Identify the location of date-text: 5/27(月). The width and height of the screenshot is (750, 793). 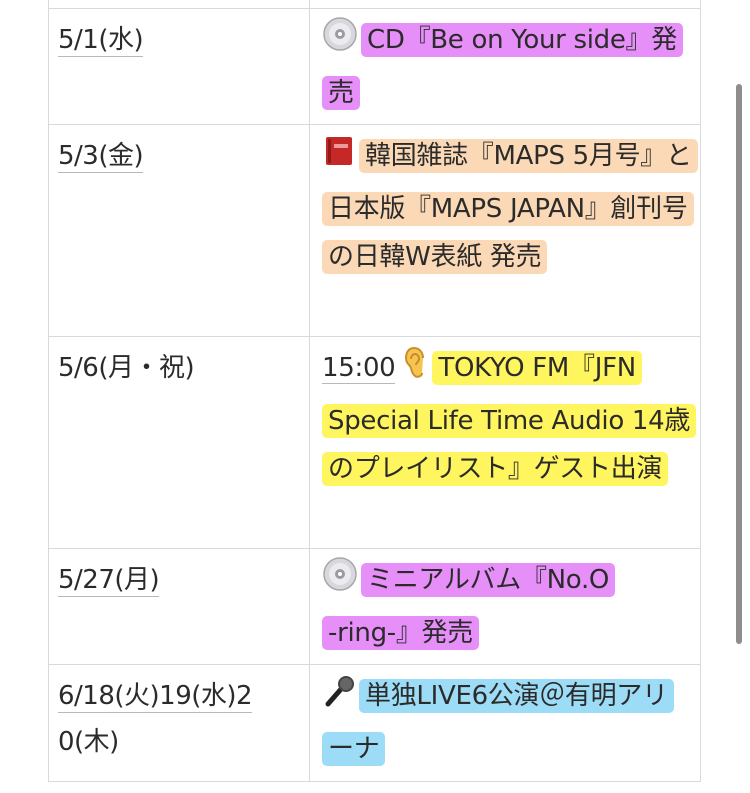
(109, 581).